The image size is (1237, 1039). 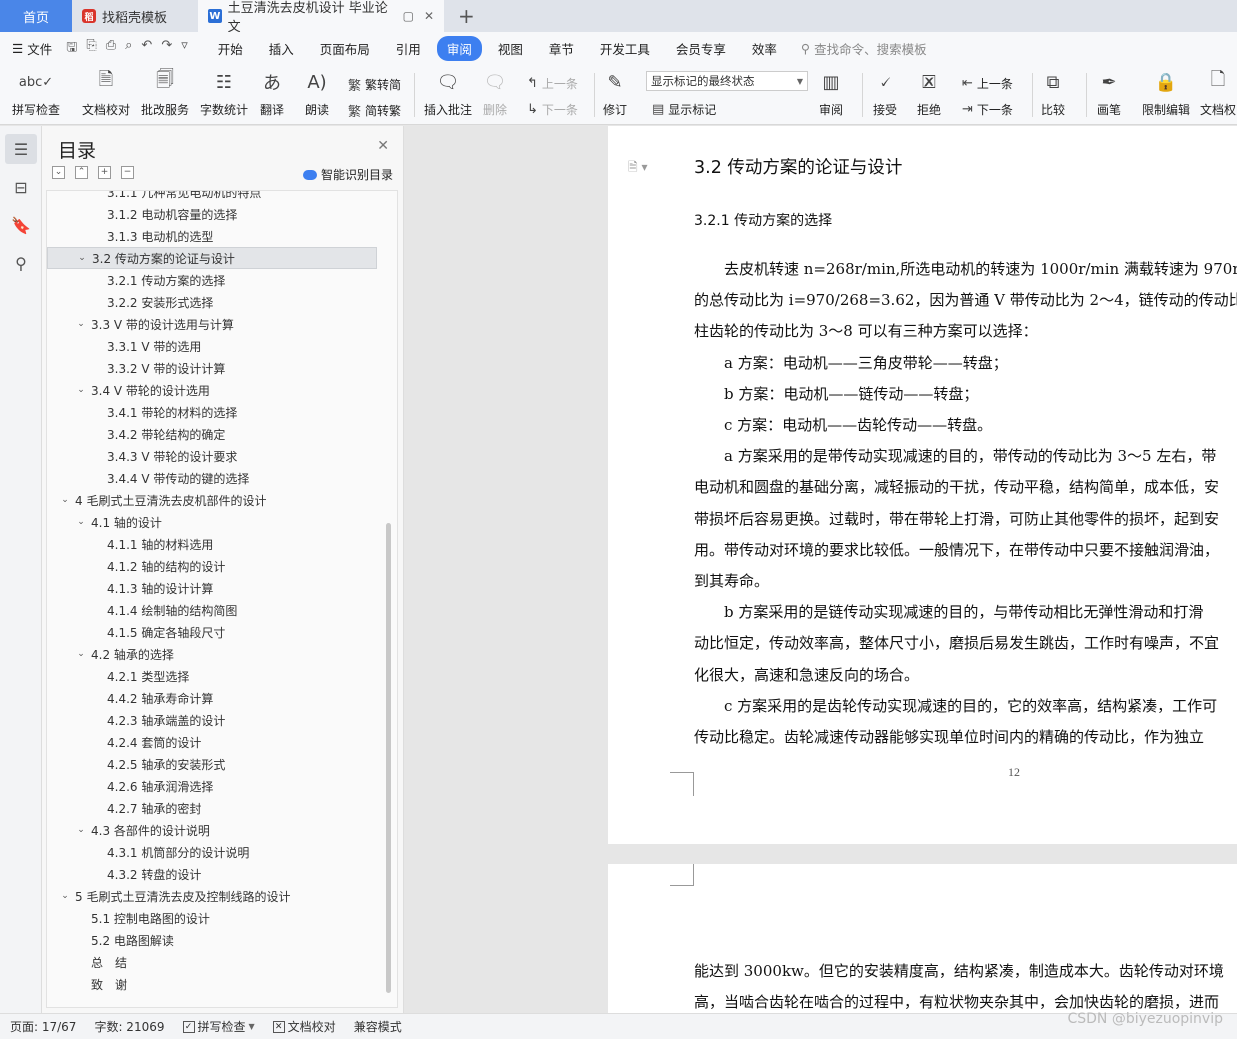 I want to click on export-icon: ⎘, so click(x=91, y=49).